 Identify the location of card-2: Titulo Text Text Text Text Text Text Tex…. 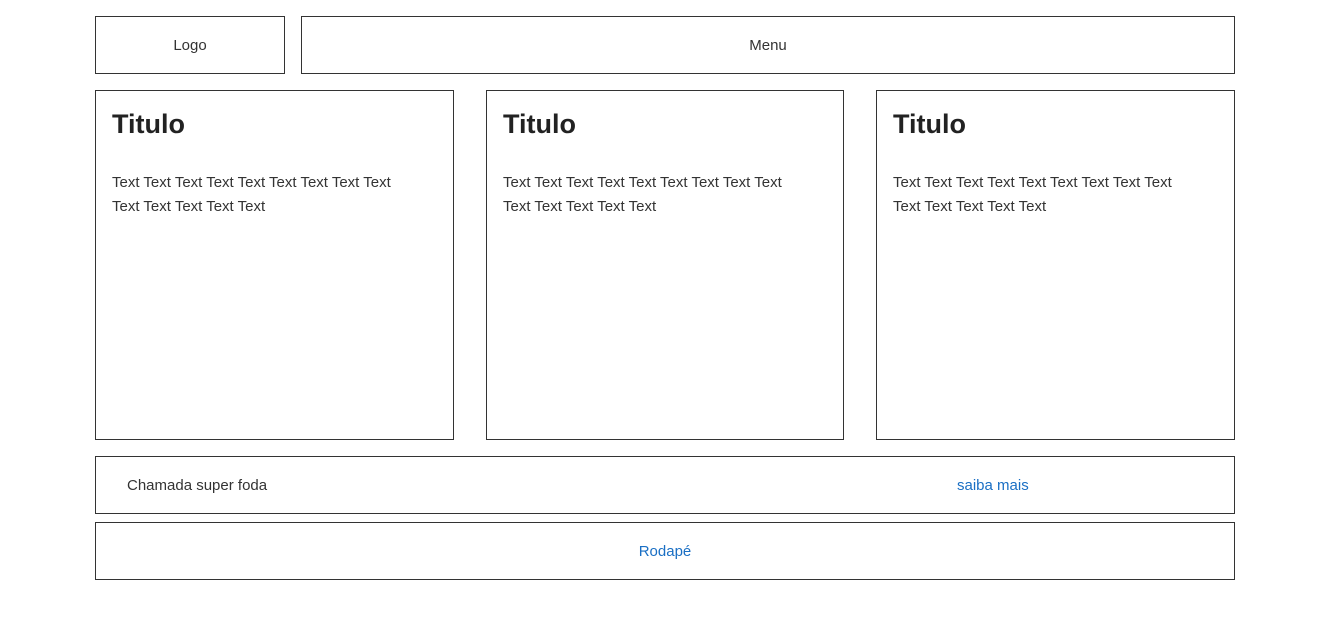
(665, 265).